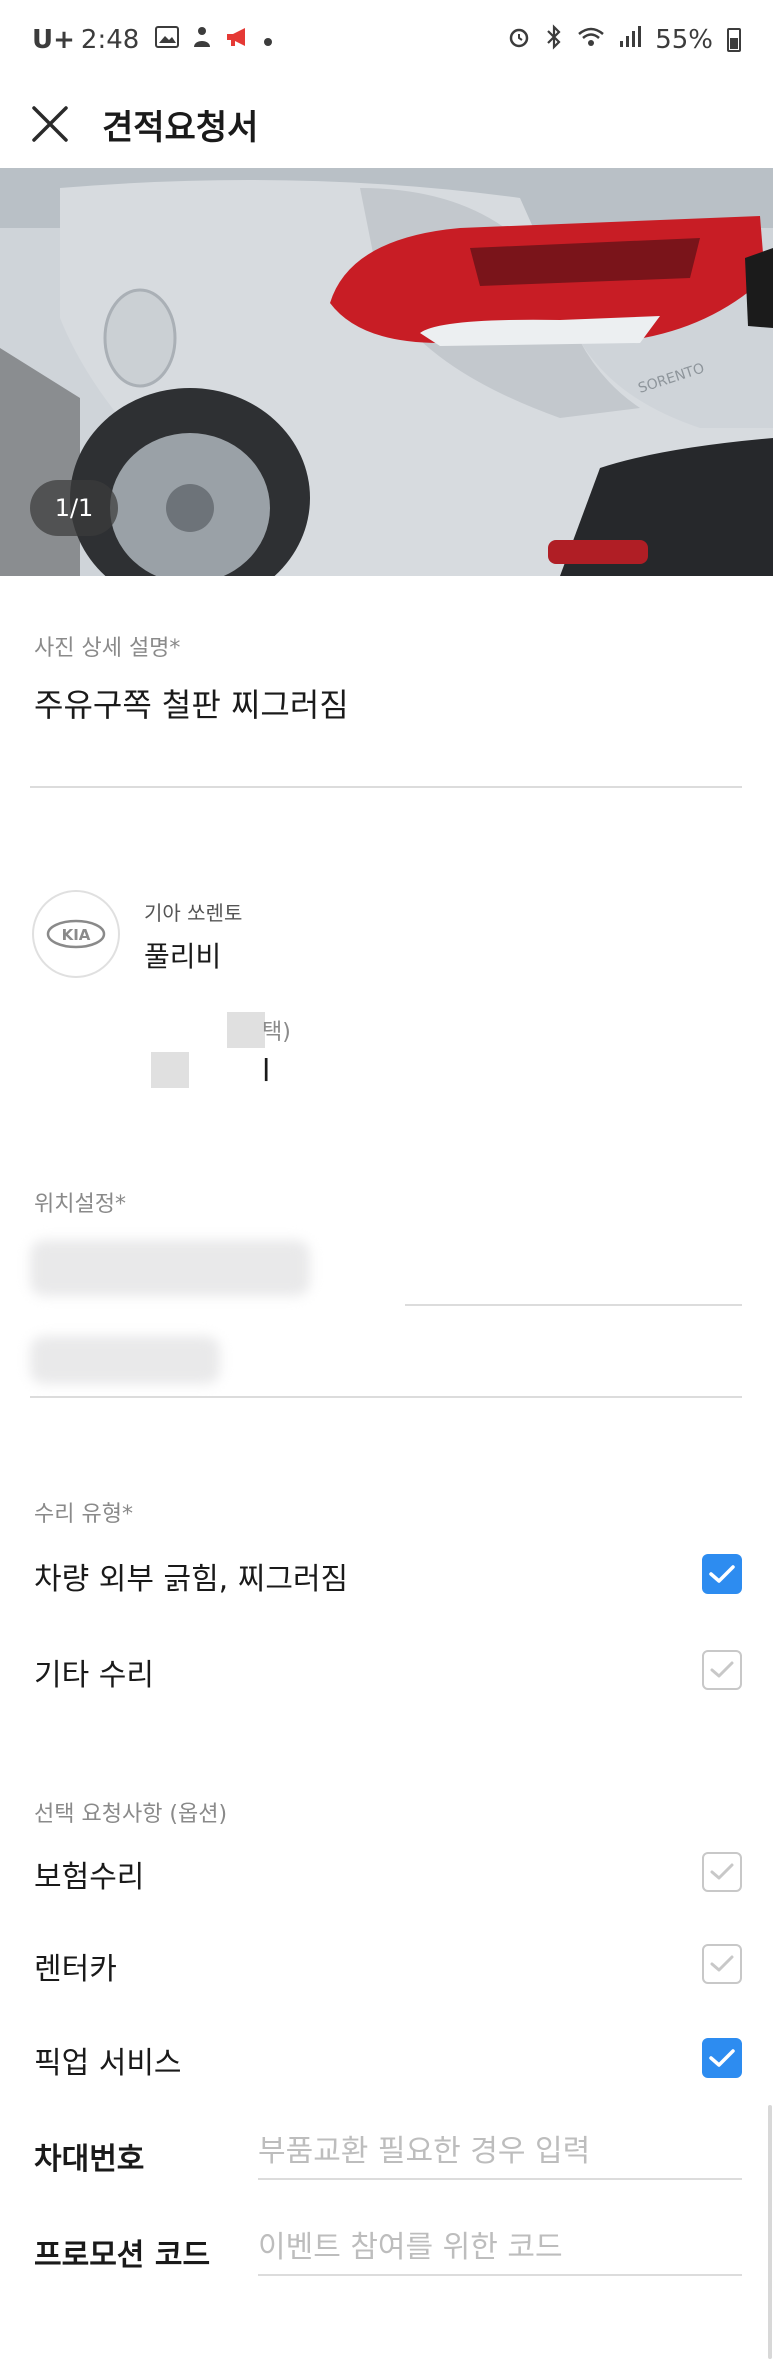 The height and width of the screenshot is (2359, 773). Describe the element at coordinates (89, 2159) in the screenshot. I see `vin-label: 차대번호` at that location.